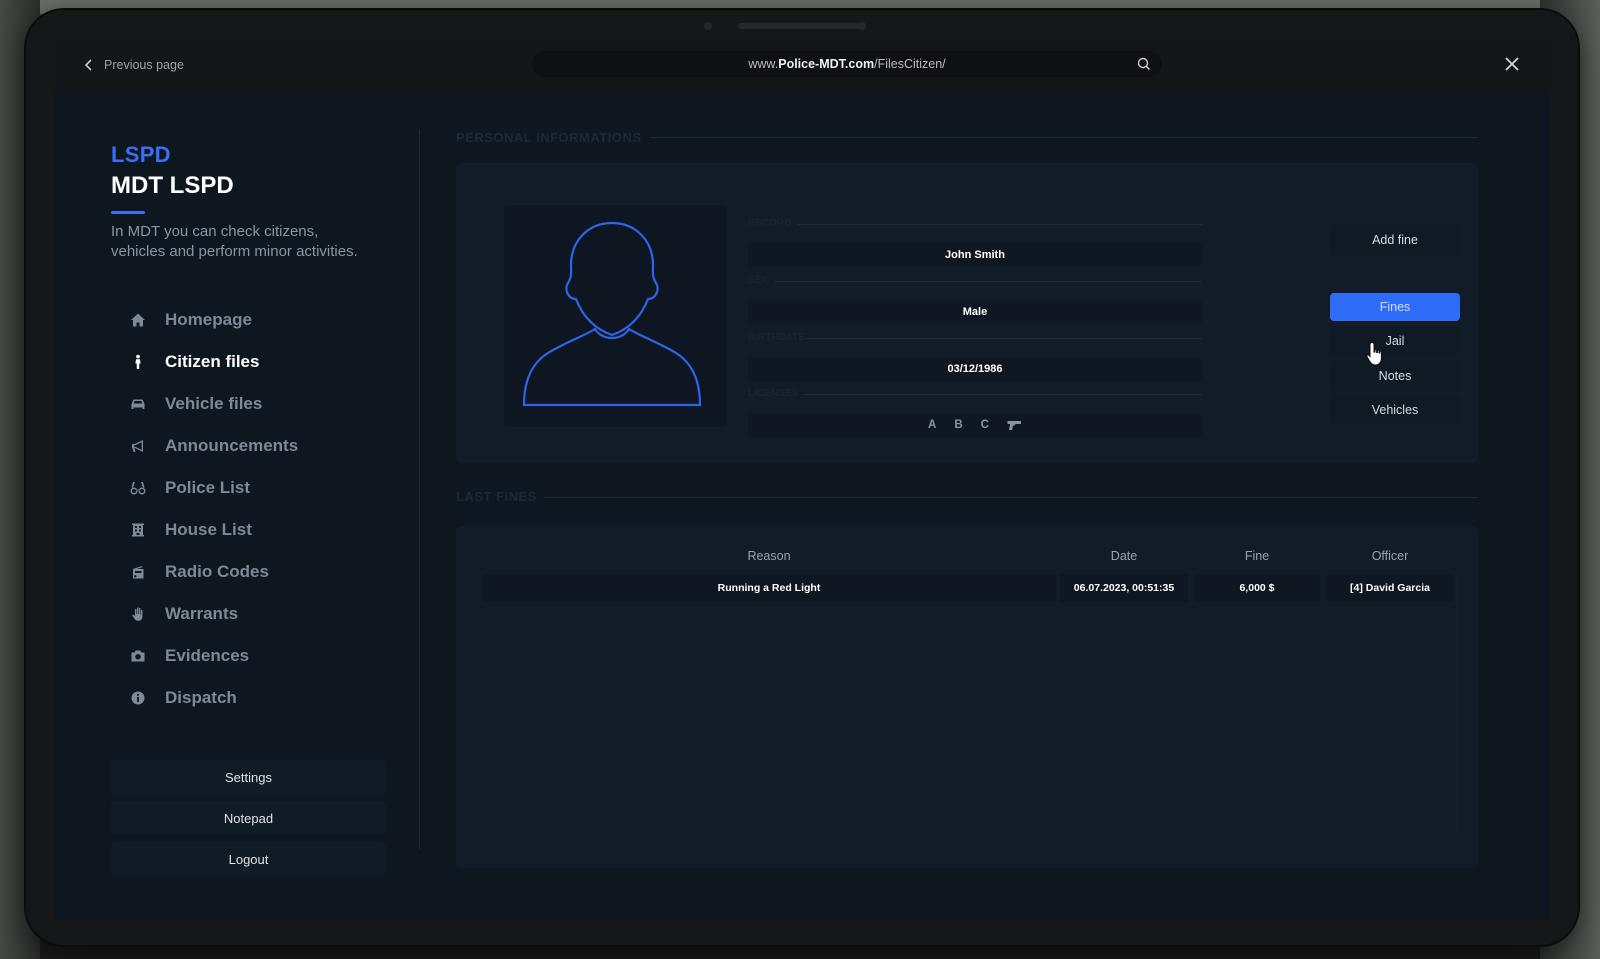 The image size is (1600, 959). I want to click on birthdate-field: 03/12/1986, so click(975, 369).